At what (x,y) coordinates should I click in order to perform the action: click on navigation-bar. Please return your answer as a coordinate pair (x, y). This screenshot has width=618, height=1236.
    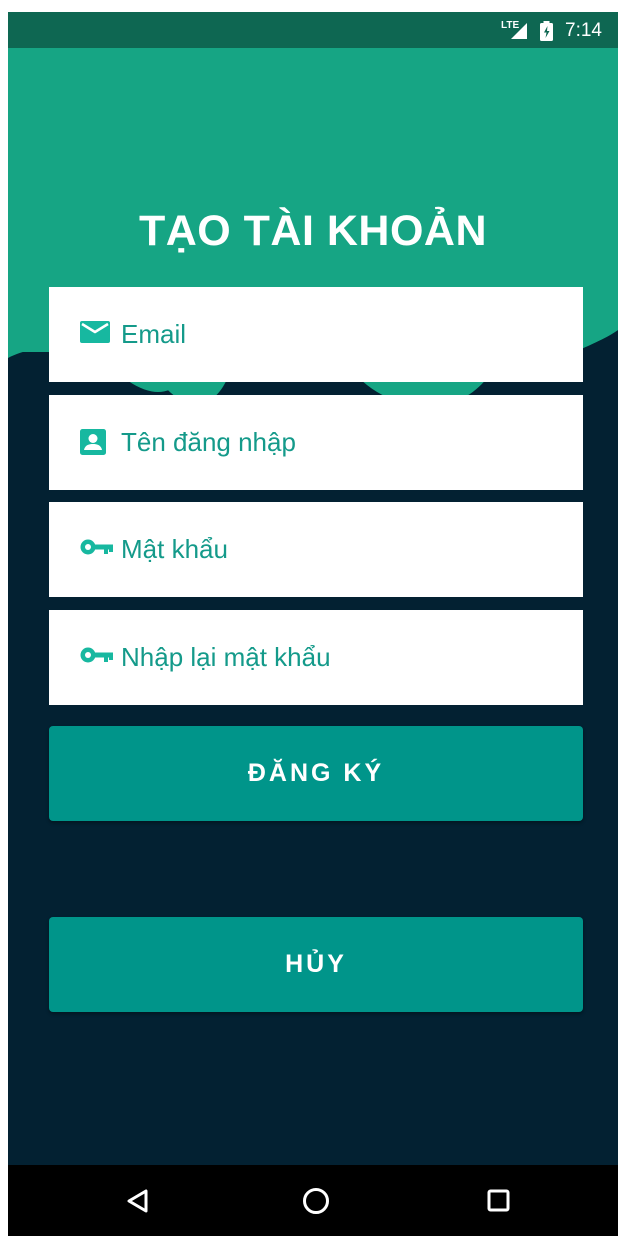
    Looking at the image, I should click on (313, 1200).